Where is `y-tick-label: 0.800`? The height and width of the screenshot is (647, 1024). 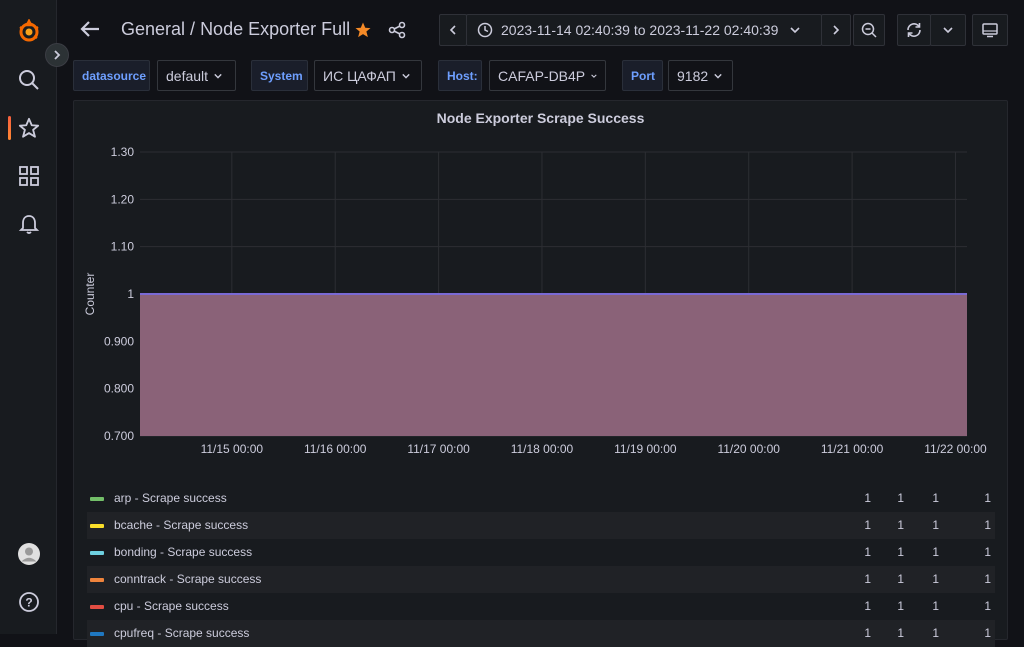 y-tick-label: 0.800 is located at coordinates (119, 389).